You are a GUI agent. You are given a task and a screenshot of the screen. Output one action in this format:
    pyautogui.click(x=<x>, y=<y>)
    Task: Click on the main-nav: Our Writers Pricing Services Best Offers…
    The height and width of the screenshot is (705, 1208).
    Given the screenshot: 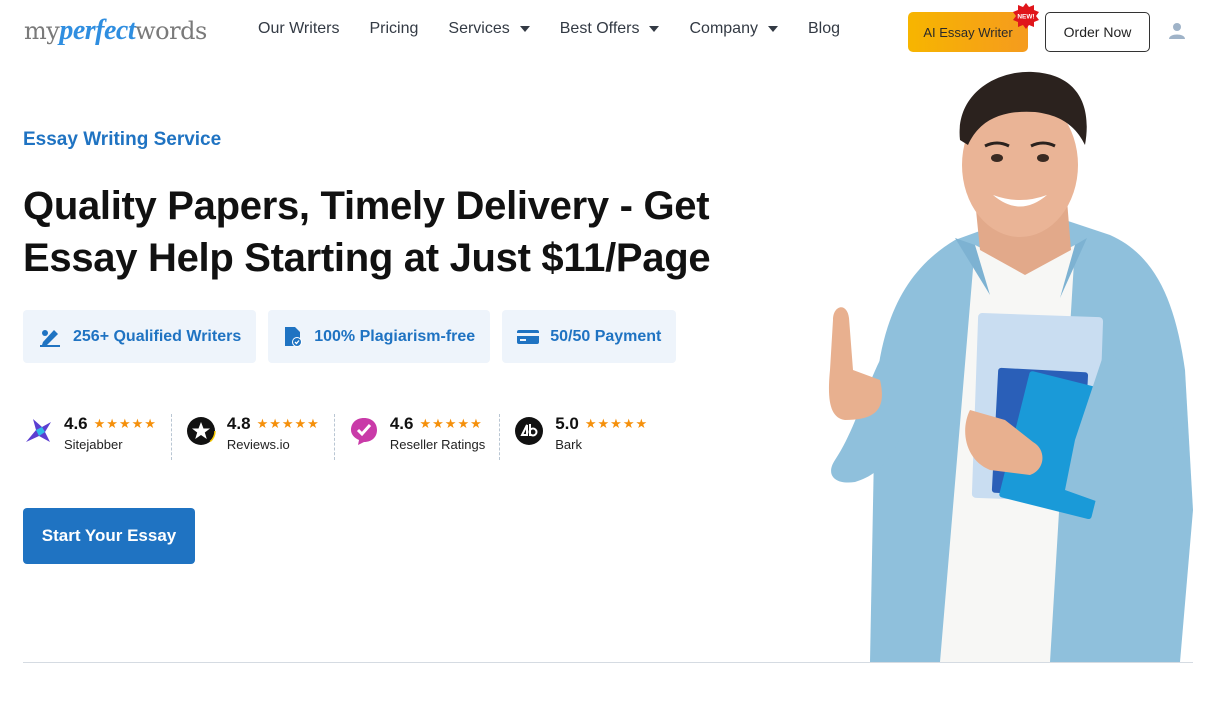 What is the action you would take?
    pyautogui.click(x=564, y=29)
    